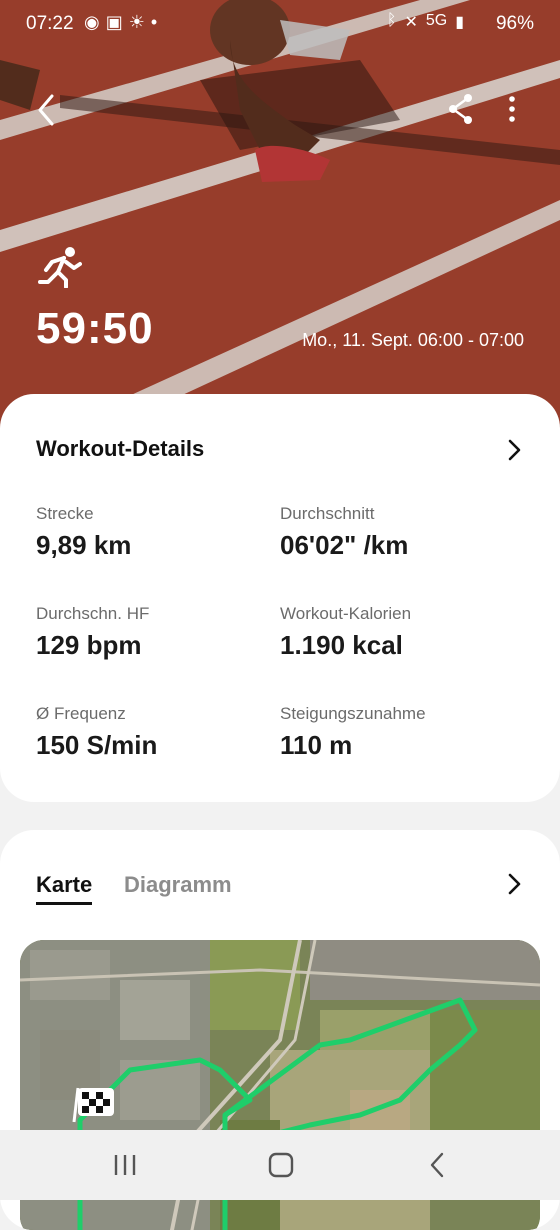 This screenshot has height=1230, width=560. I want to click on recent-apps-icon, so click(125, 1165).